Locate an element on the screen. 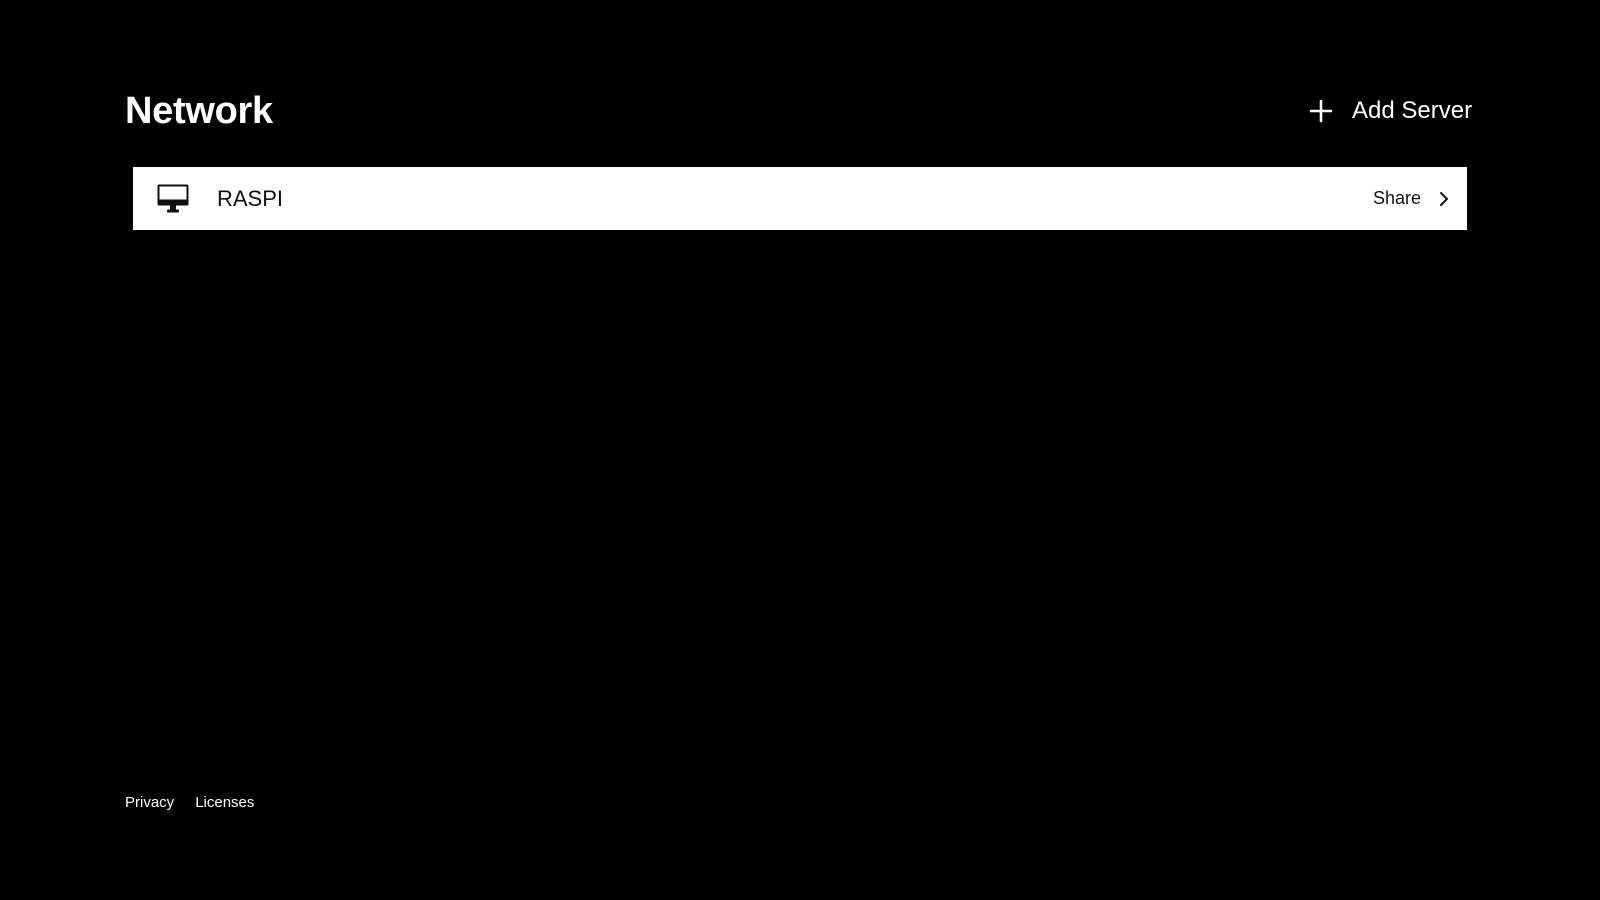 The height and width of the screenshot is (900, 1600). plus-icon is located at coordinates (1321, 111).